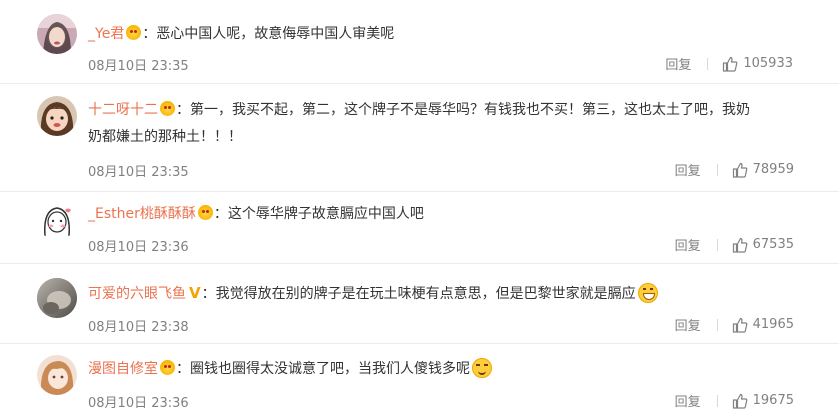 This screenshot has height=417, width=839. I want to click on comment-body-line-1: 第一，我买不起，第二，这个牌子不是辱华吗？有钱我也不买！第三，这也太土了吧，我奶, so click(470, 110).